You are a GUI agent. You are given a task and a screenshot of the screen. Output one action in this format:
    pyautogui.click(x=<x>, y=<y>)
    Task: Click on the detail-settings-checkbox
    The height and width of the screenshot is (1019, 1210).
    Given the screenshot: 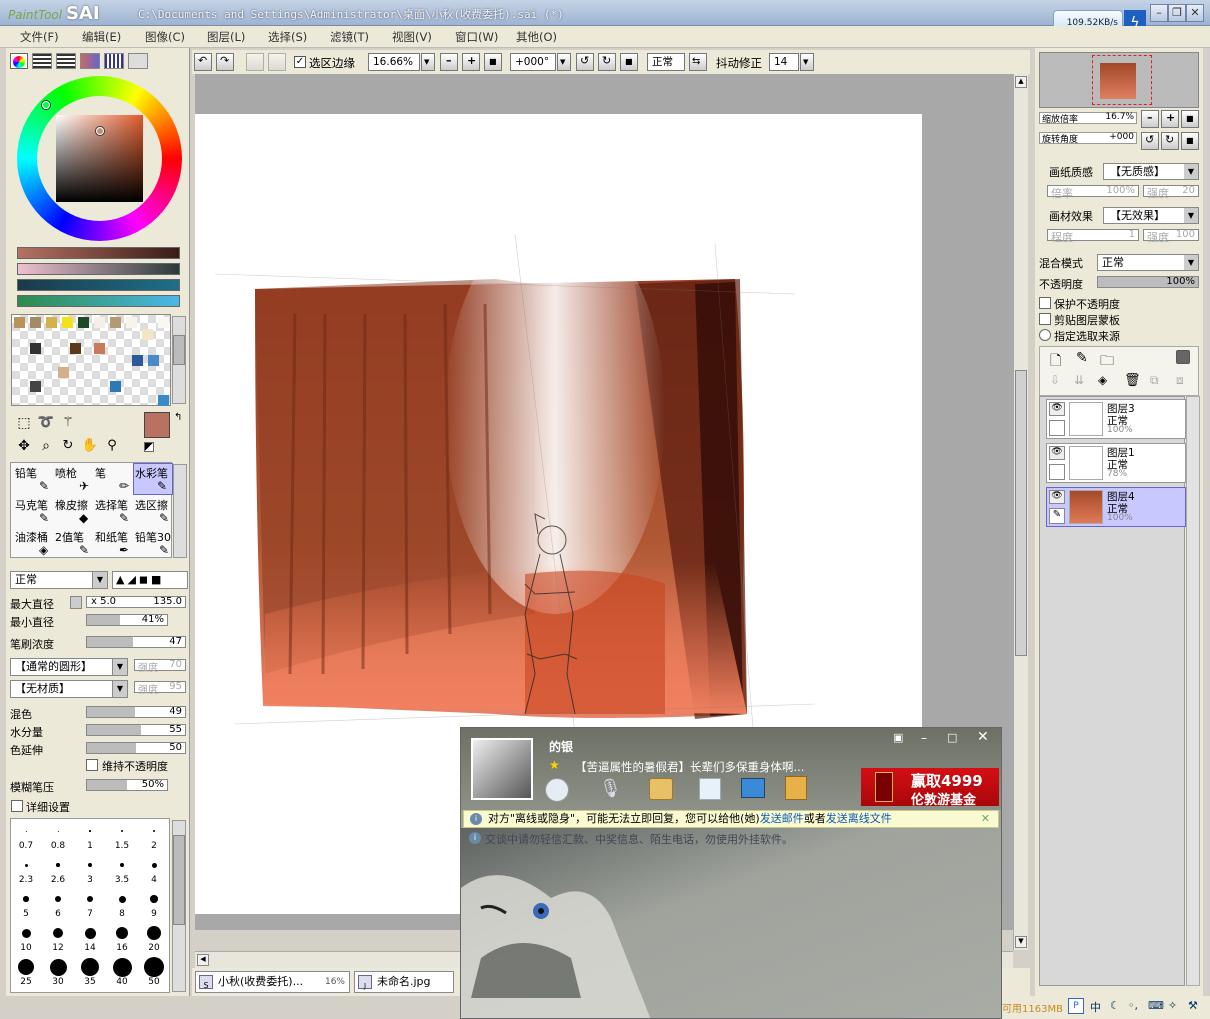 What is the action you would take?
    pyautogui.click(x=17, y=806)
    